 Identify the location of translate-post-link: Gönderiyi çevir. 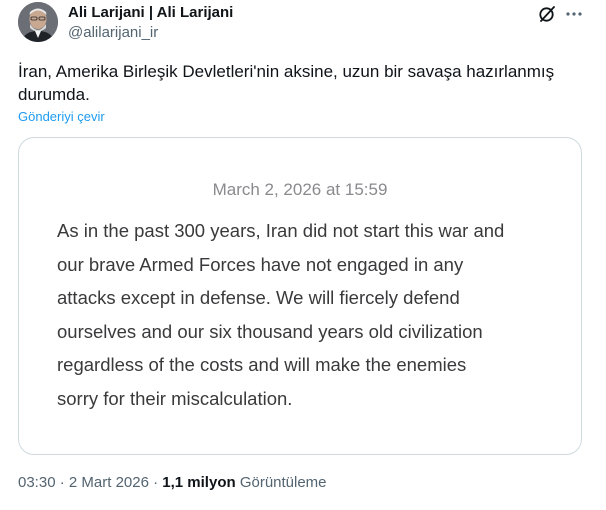
(61, 116).